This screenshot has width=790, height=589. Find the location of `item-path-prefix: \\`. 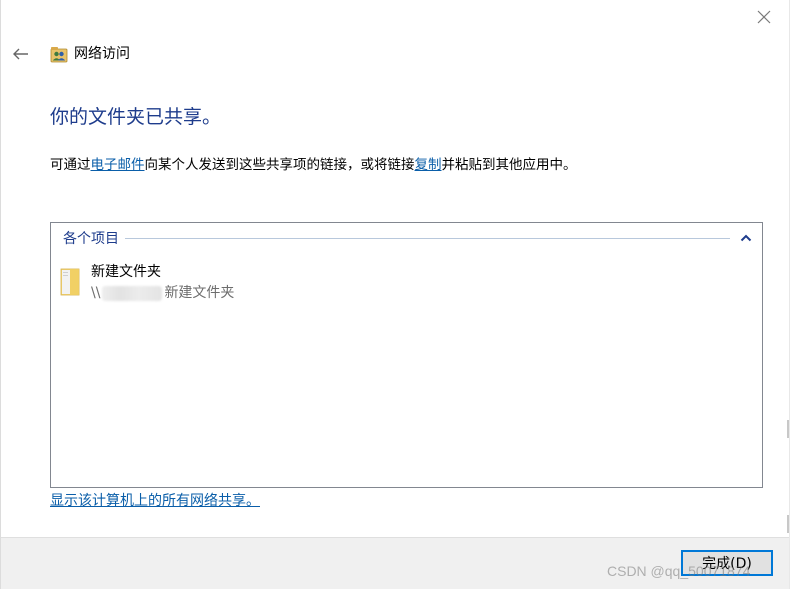

item-path-prefix: \\ is located at coordinates (96, 293).